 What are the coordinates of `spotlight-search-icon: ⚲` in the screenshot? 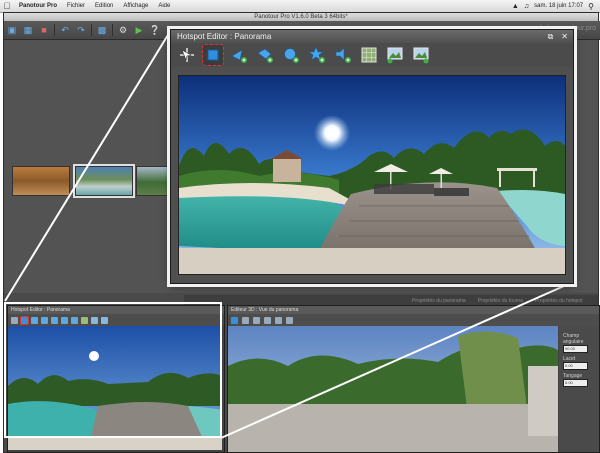 It's located at (591, 6).